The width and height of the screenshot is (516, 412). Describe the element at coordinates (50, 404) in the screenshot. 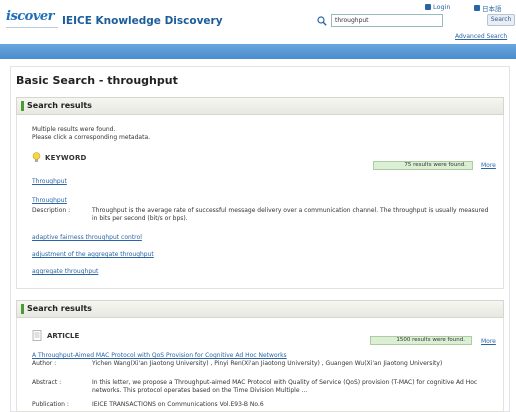

I see `publication-label: Publication :` at that location.